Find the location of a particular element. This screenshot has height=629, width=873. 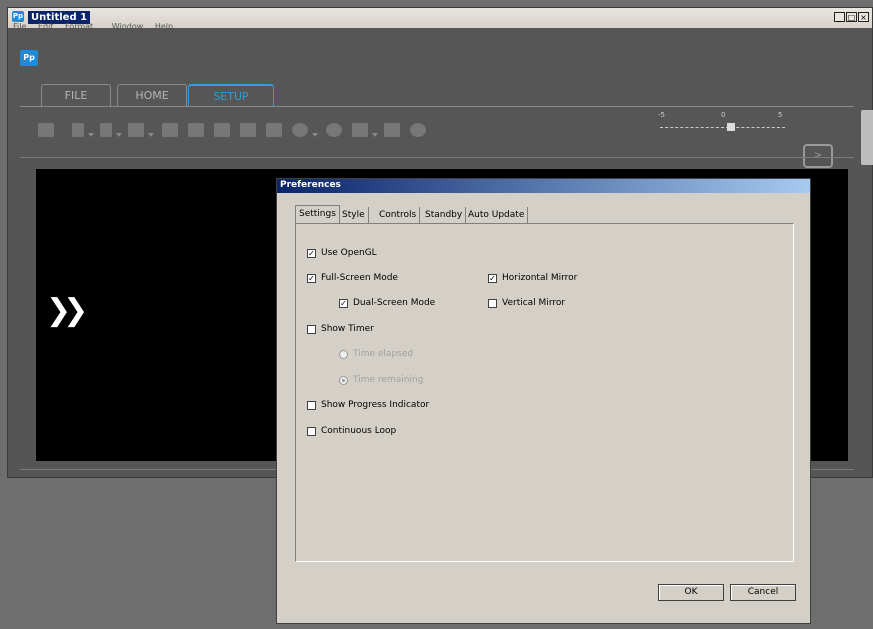

tab-standby: Standby is located at coordinates (444, 215).